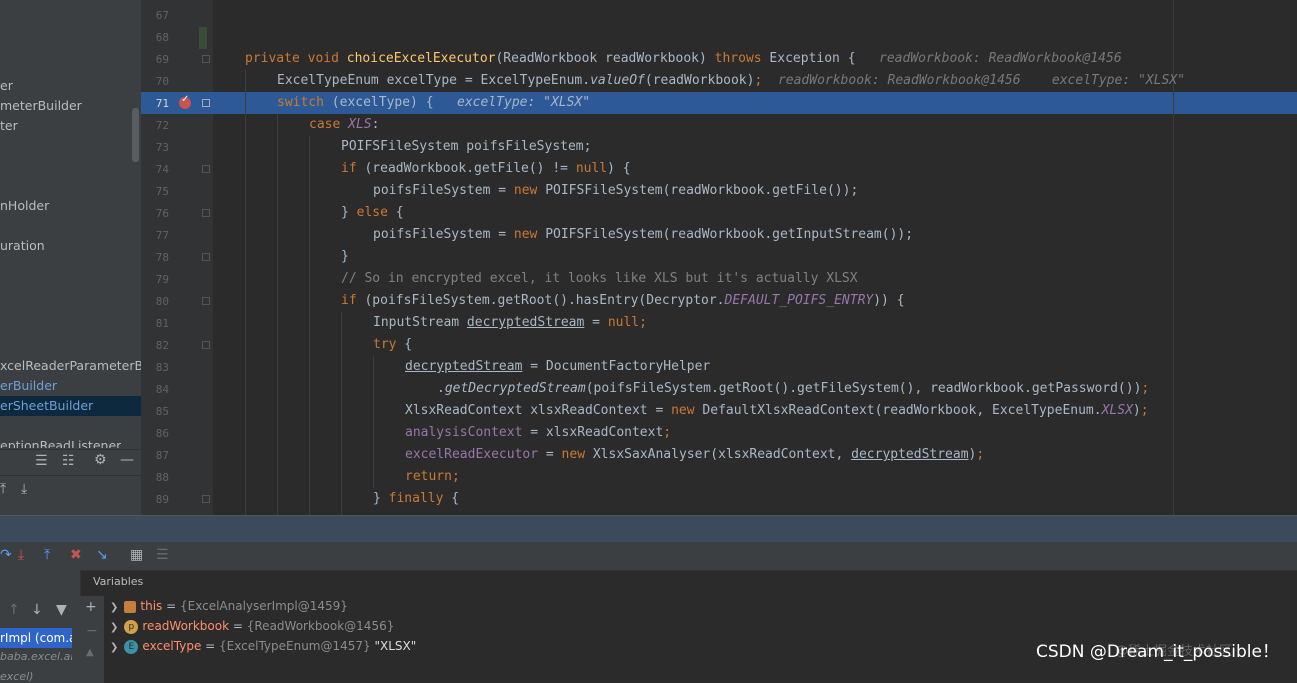 The height and width of the screenshot is (683, 1297). Describe the element at coordinates (162, 477) in the screenshot. I see `line-number: 88` at that location.